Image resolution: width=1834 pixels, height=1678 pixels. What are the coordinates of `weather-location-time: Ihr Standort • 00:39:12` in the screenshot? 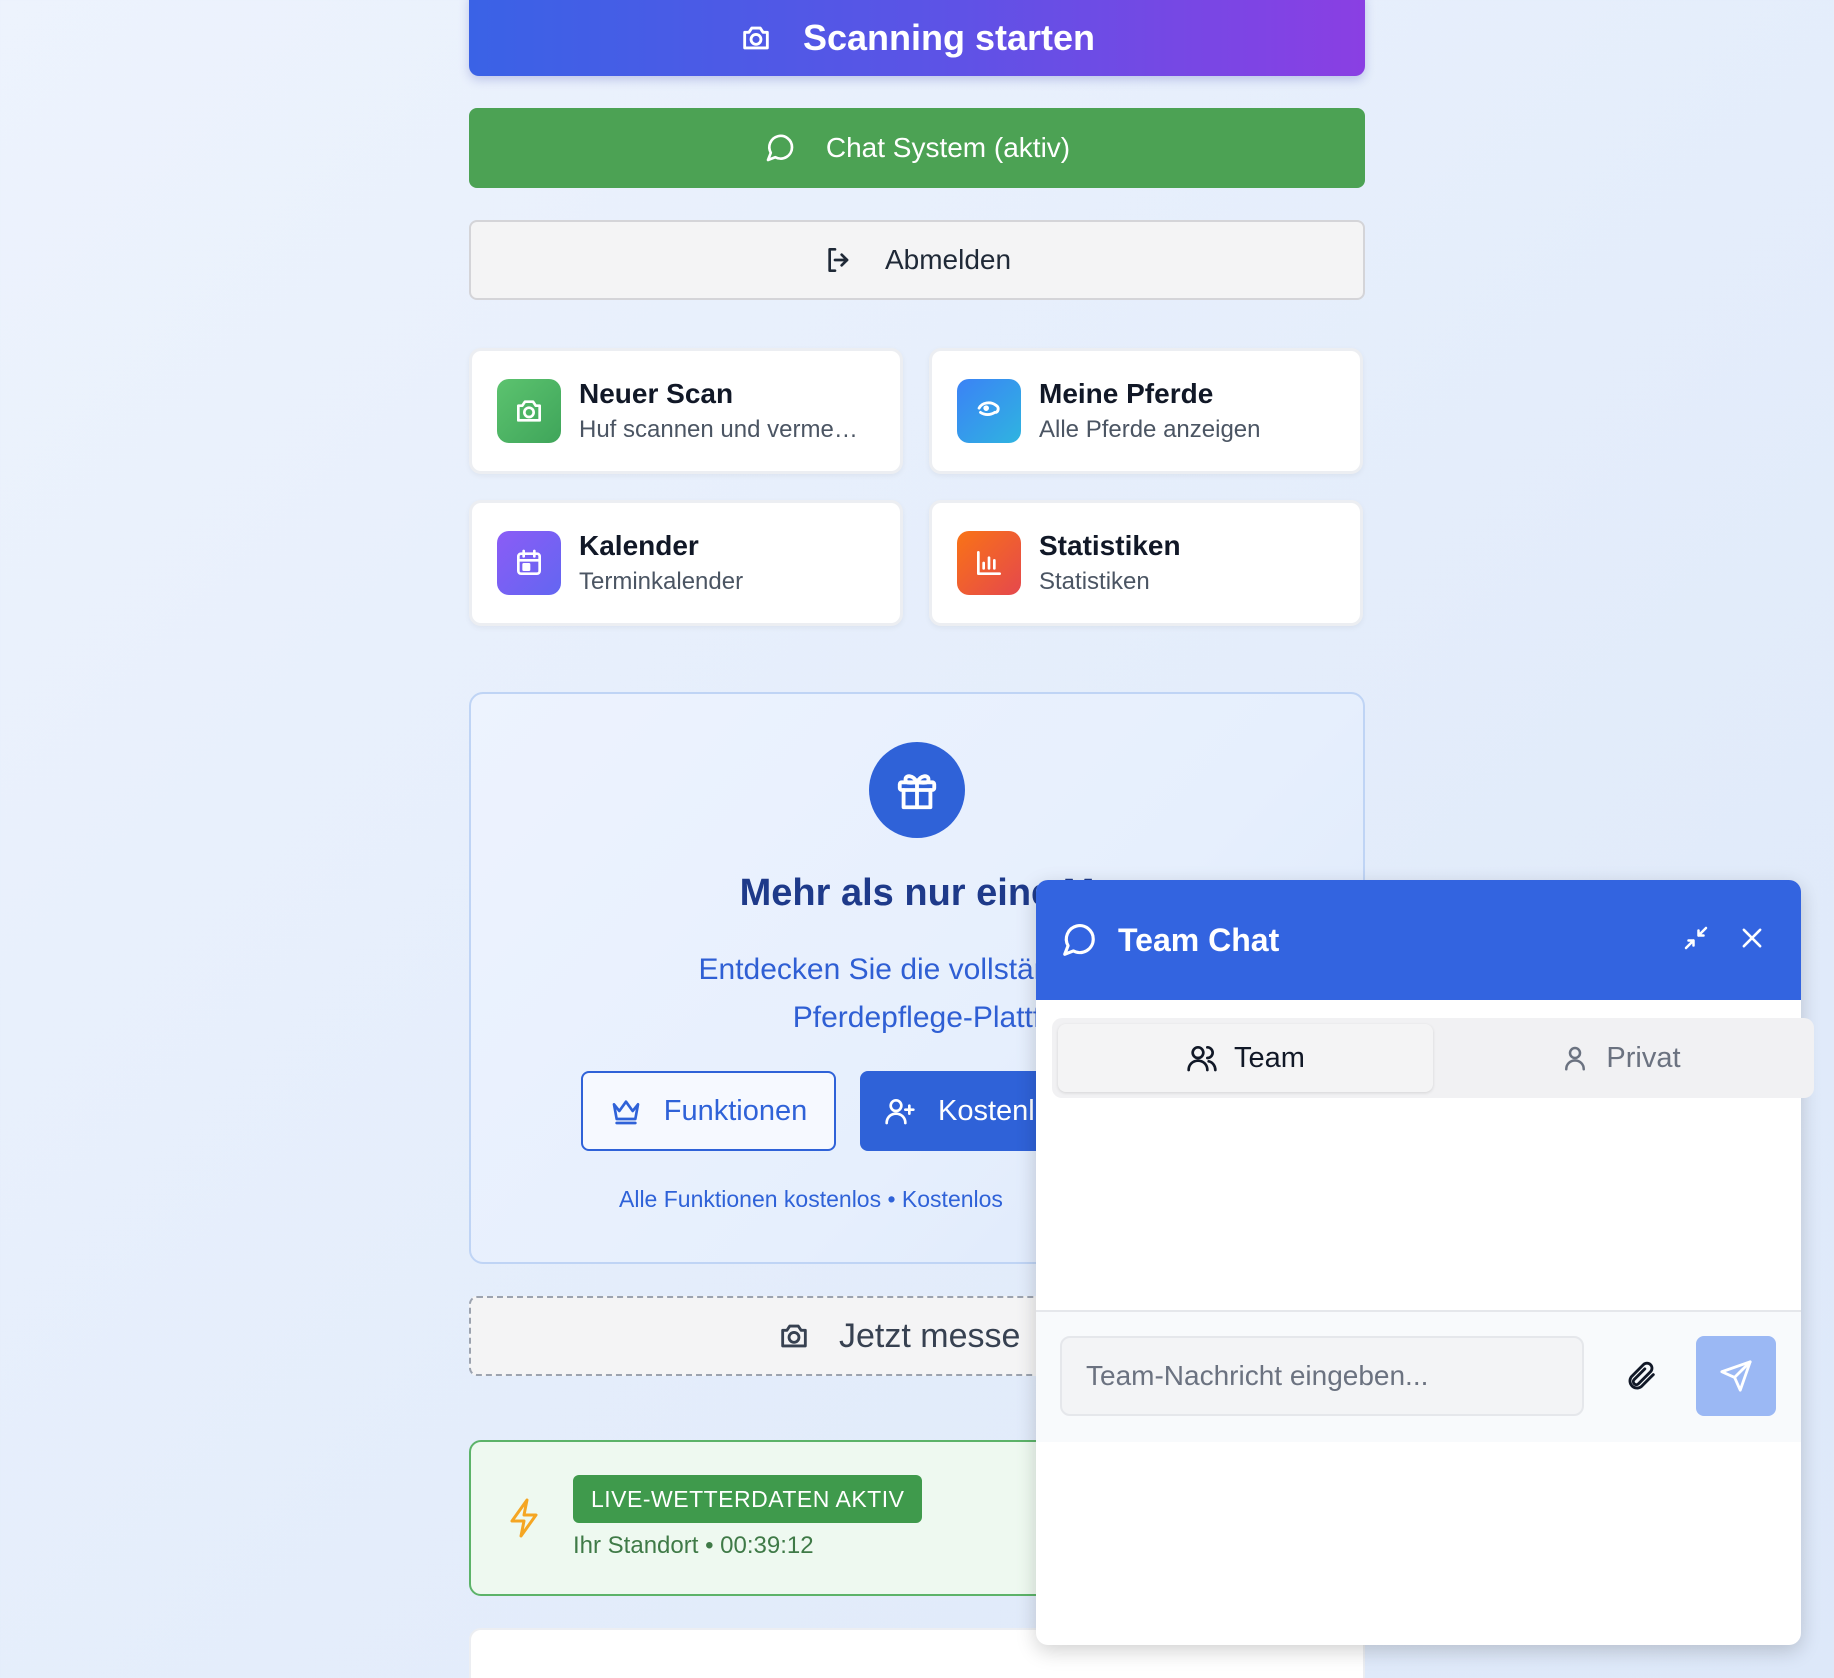 It's located at (693, 1545).